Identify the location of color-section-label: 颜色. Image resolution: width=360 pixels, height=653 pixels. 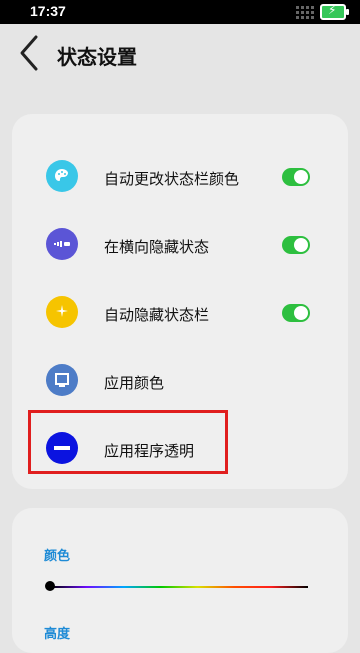
(57, 556).